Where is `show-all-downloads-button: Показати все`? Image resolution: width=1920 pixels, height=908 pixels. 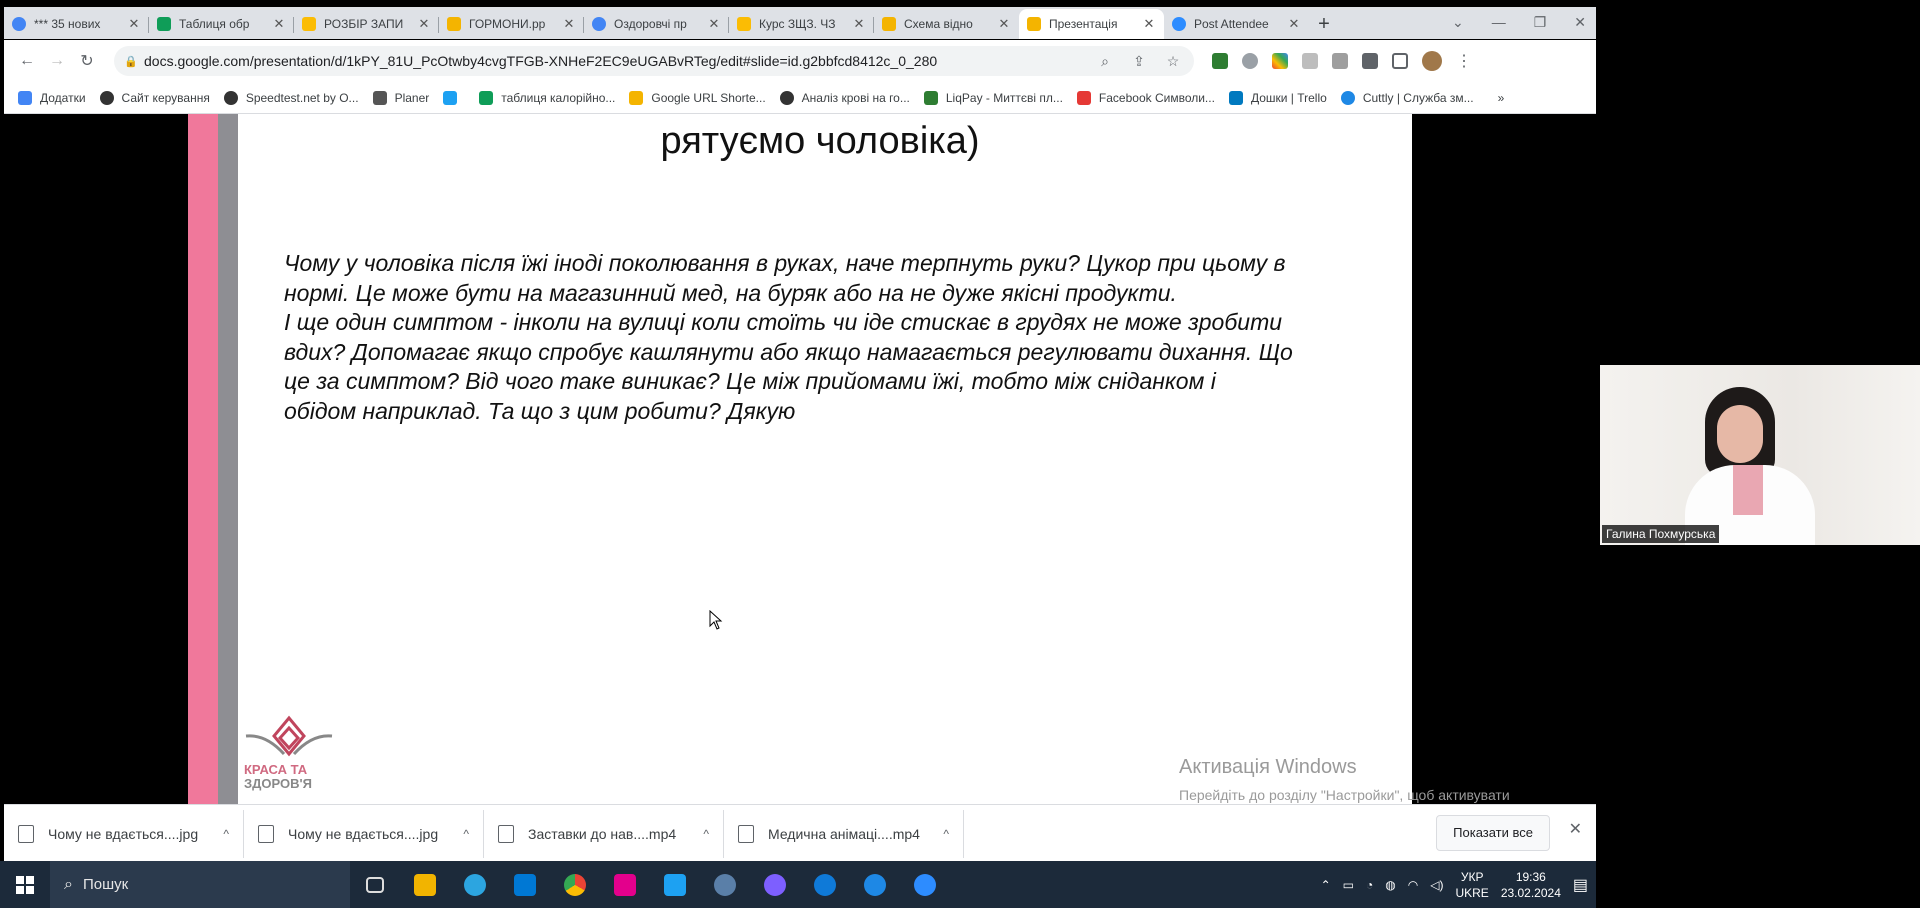 show-all-downloads-button: Показати все is located at coordinates (1493, 833).